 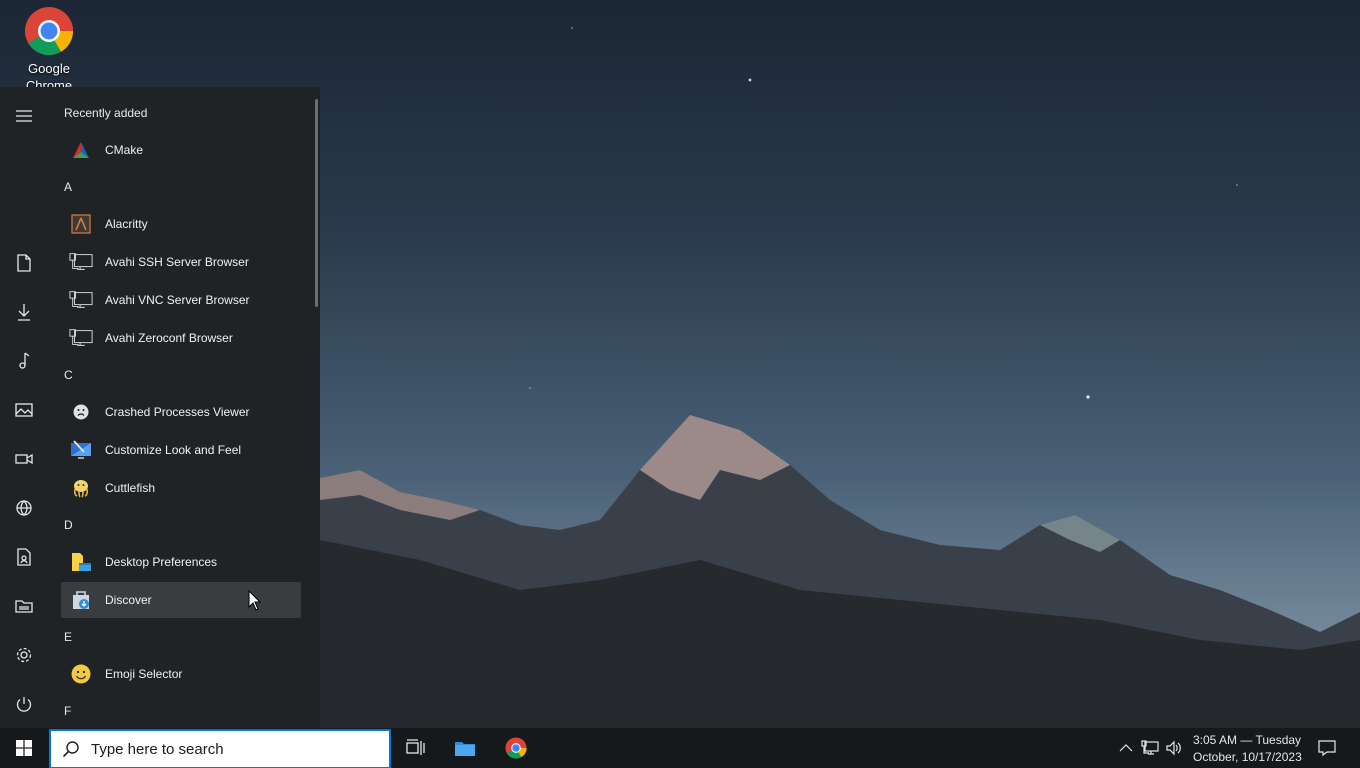 I want to click on app-label: Avahi Zeroconf Browser, so click(x=169, y=338).